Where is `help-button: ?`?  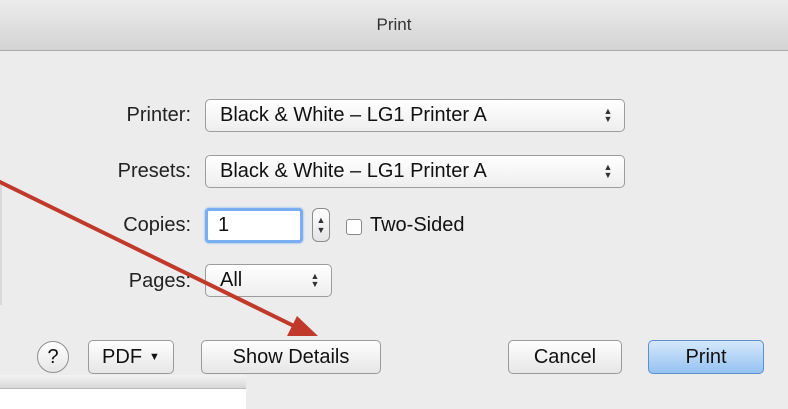 help-button: ? is located at coordinates (53, 357).